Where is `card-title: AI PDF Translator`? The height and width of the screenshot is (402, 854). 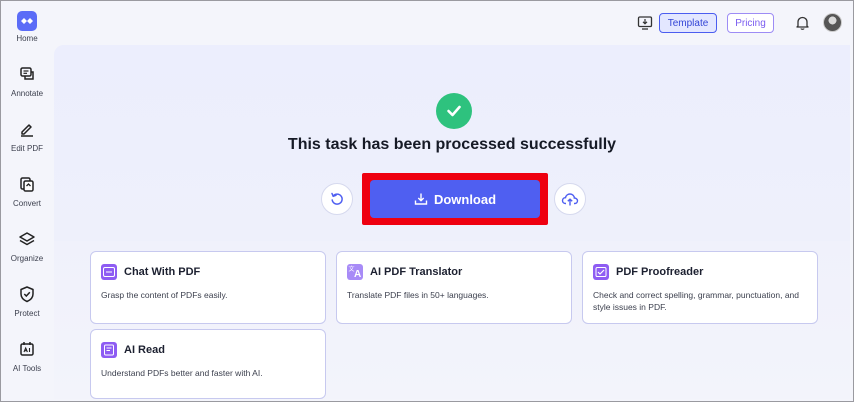
card-title: AI PDF Translator is located at coordinates (416, 272).